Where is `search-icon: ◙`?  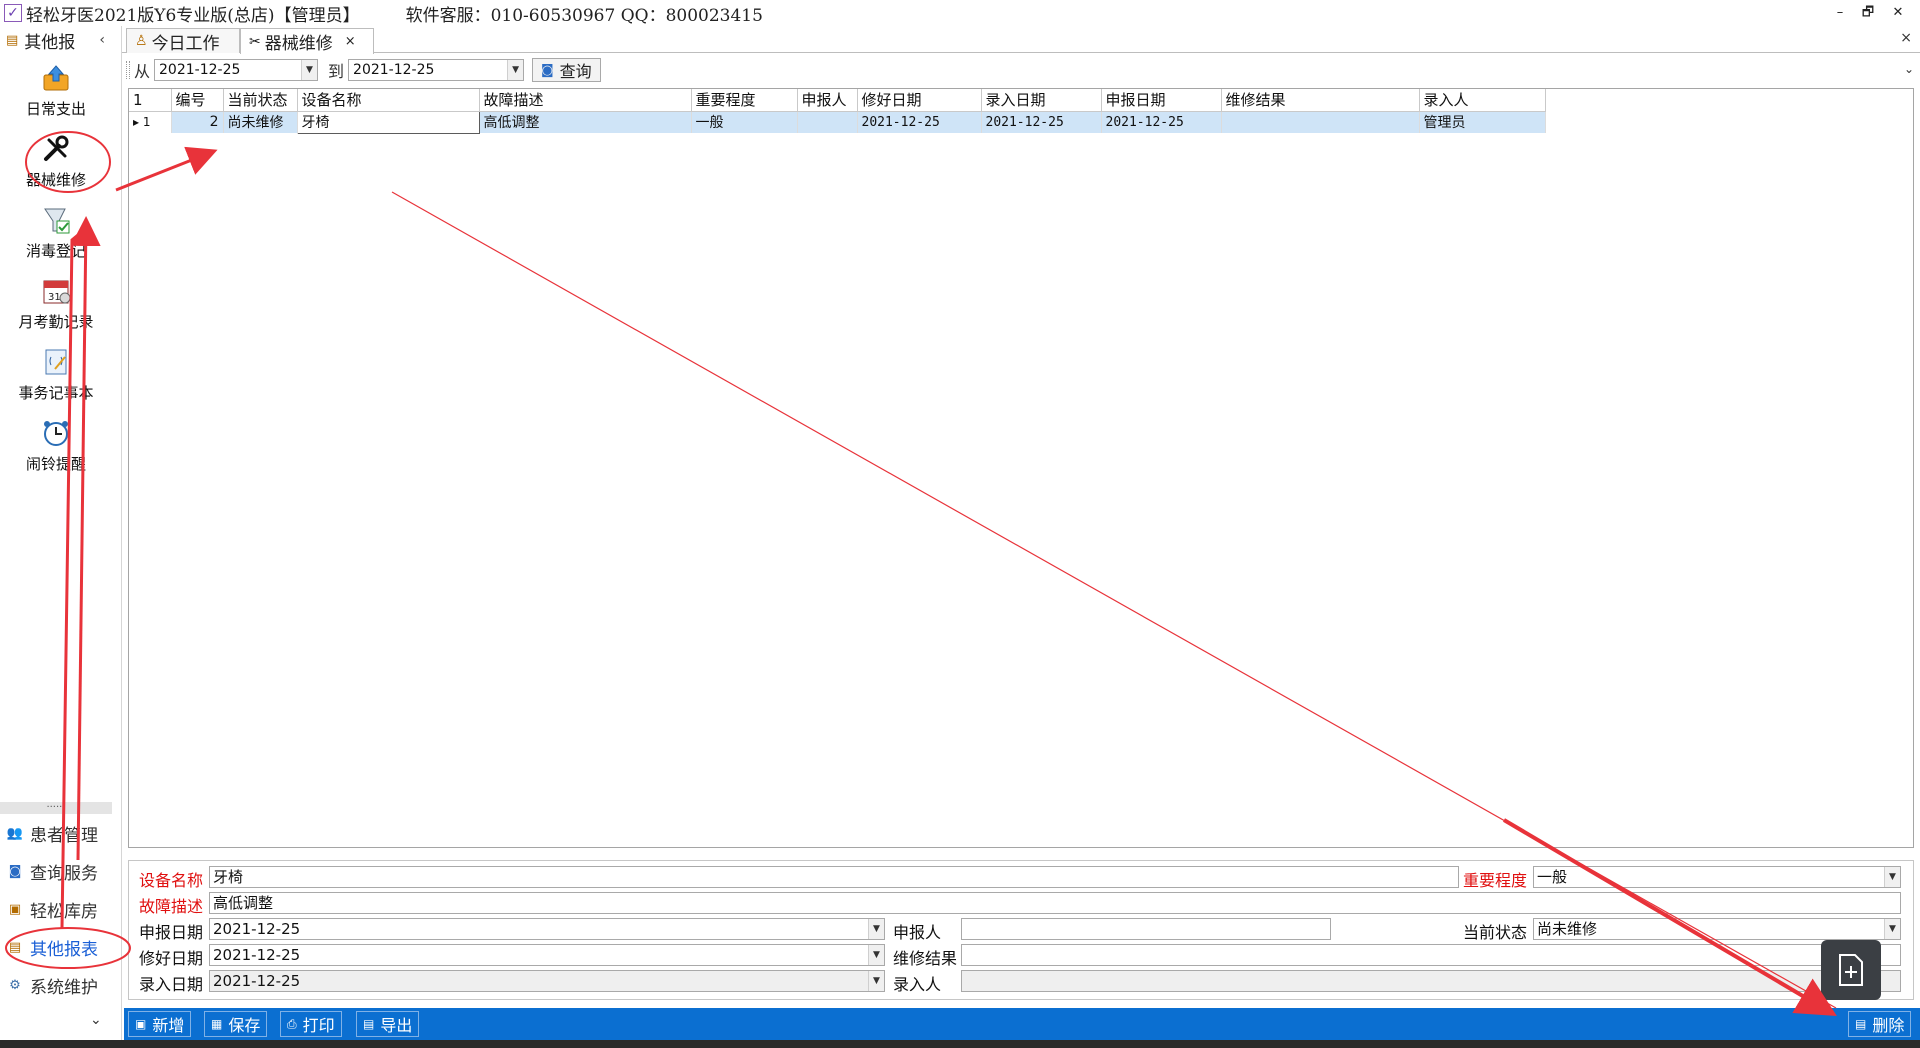
search-icon: ◙ is located at coordinates (547, 70).